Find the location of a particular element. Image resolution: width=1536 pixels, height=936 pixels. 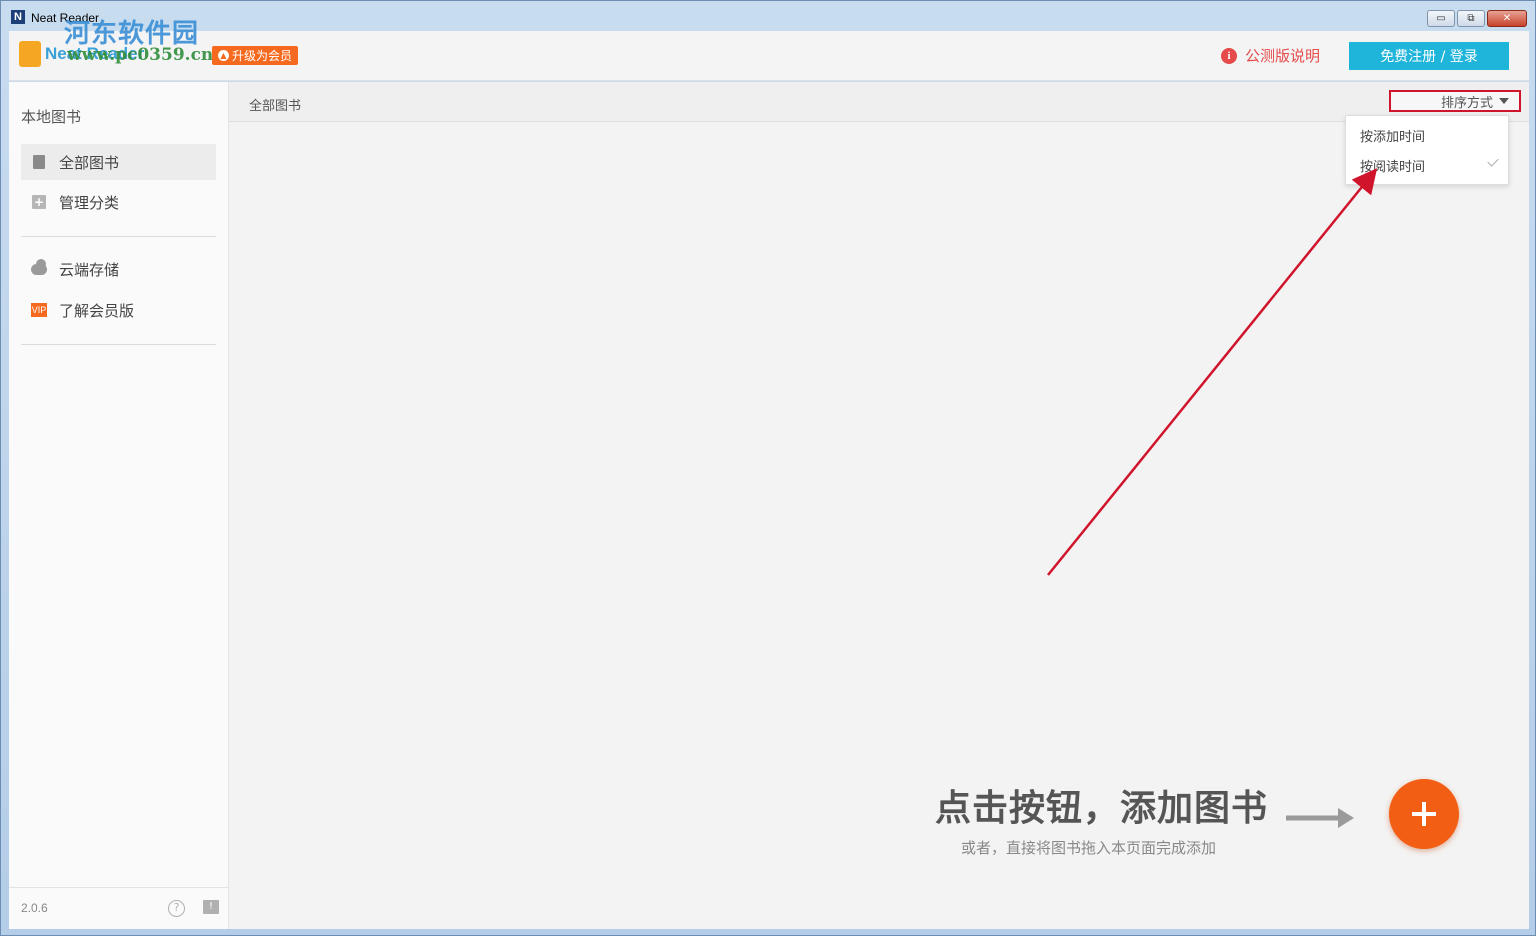

add-books-prompt-title: 点击按钮，添加图书 is located at coordinates (1102, 808).